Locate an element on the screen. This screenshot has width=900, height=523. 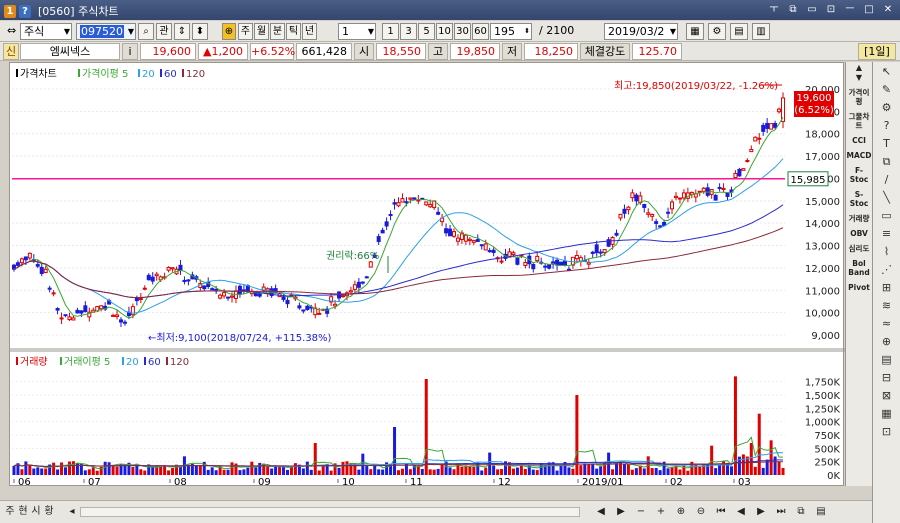
copy-icon: ⧉ is located at coordinates (887, 162).